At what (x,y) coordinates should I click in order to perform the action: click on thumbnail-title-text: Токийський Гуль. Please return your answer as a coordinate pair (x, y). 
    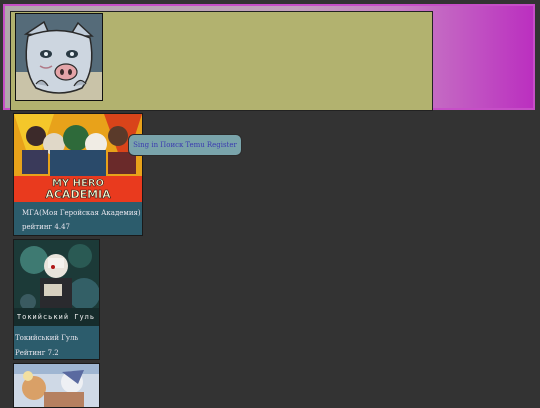
    Looking at the image, I should click on (56, 317).